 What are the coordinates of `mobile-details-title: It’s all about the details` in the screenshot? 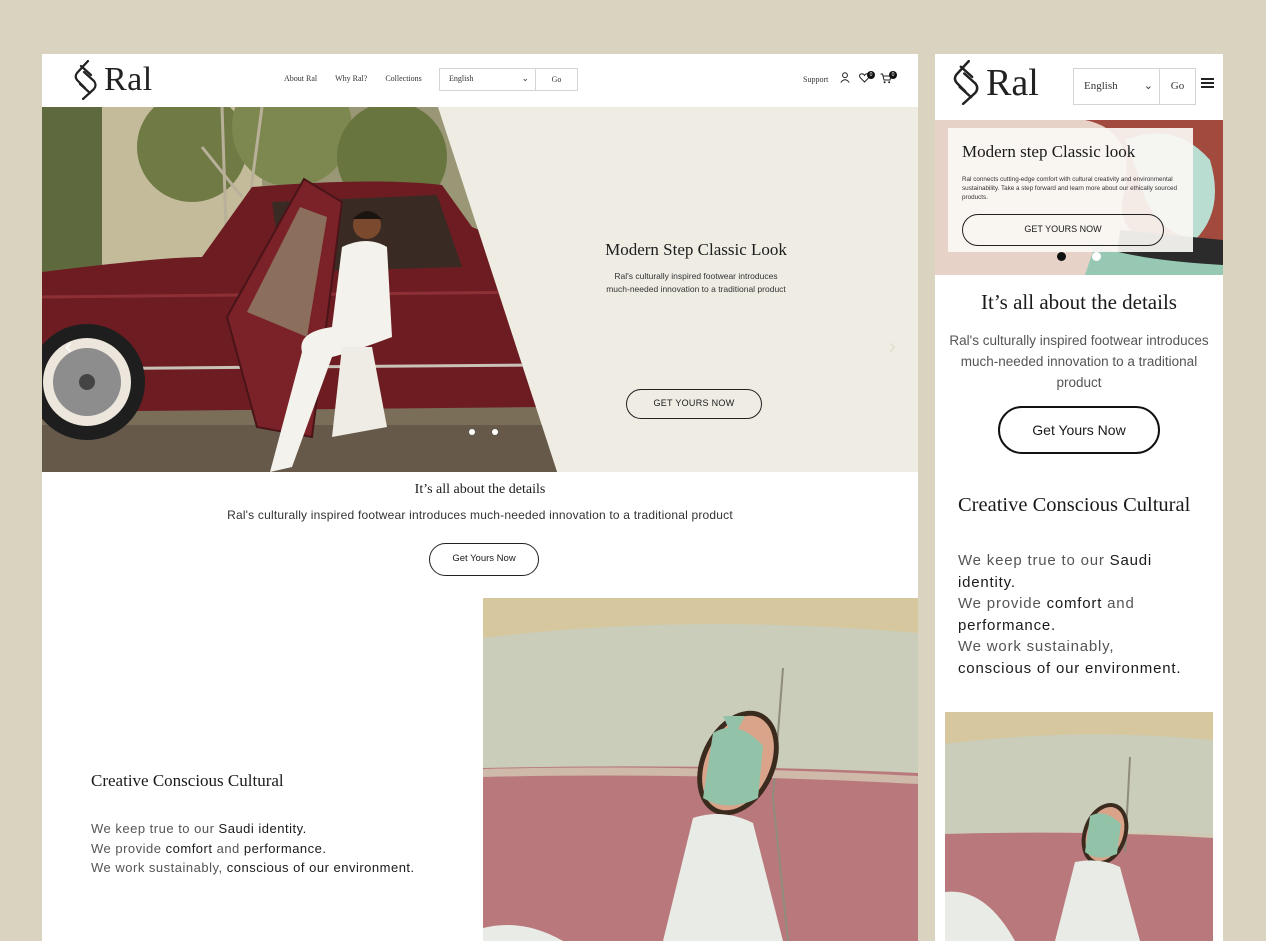 It's located at (1079, 302).